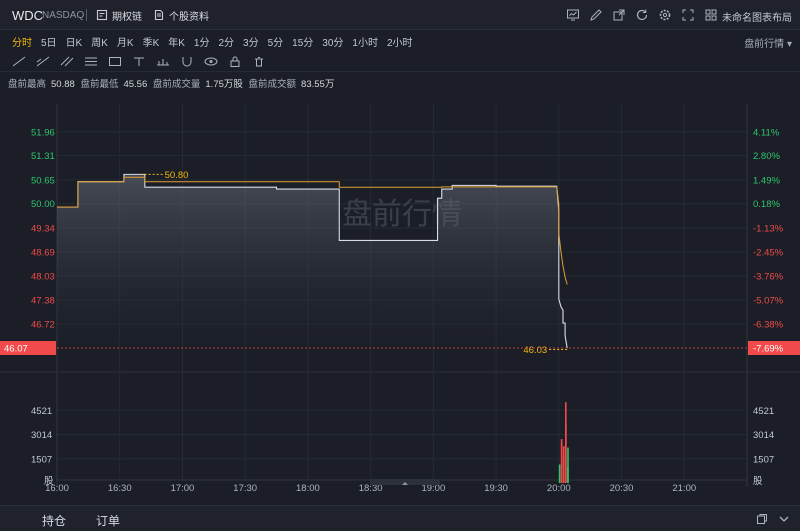  I want to click on period-tab: 1小时, so click(365, 41).